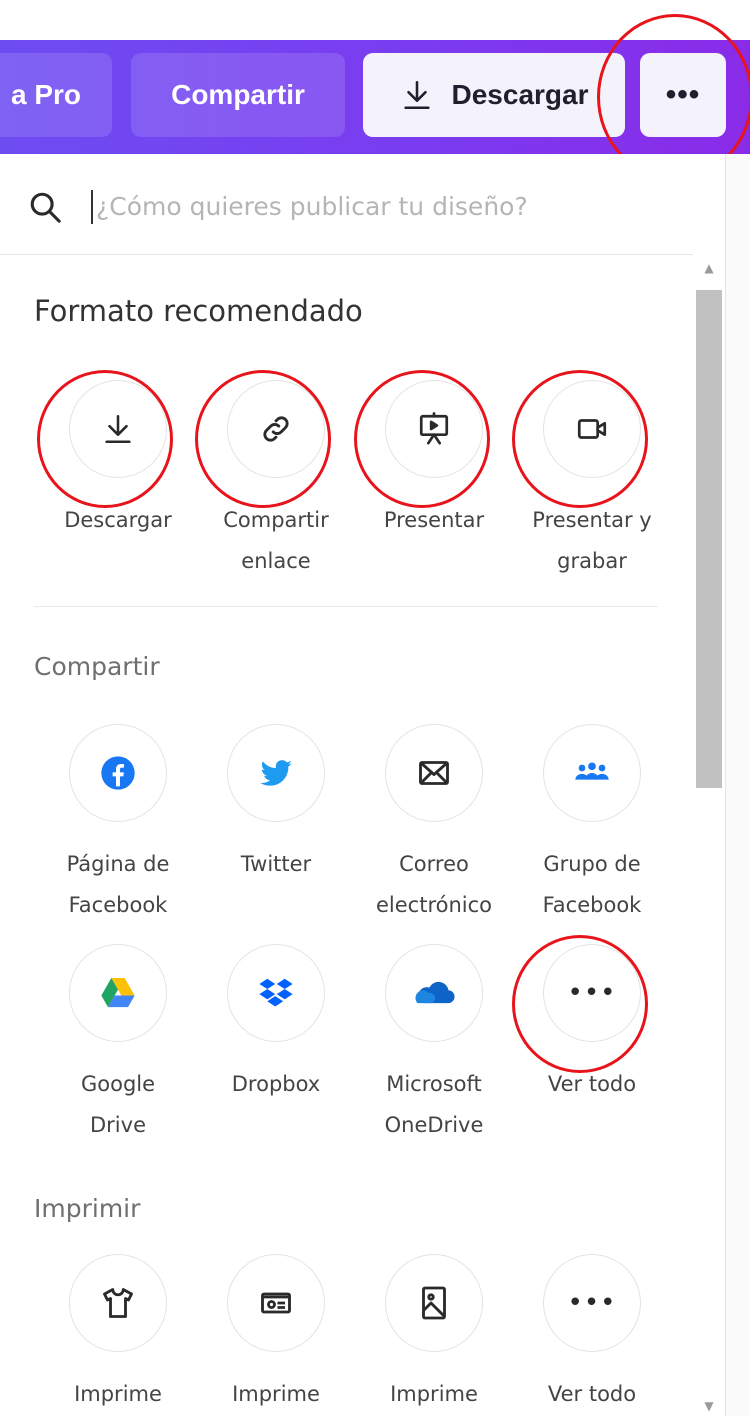 The height and width of the screenshot is (1416, 750). I want to click on share-link-circle, so click(276, 429).